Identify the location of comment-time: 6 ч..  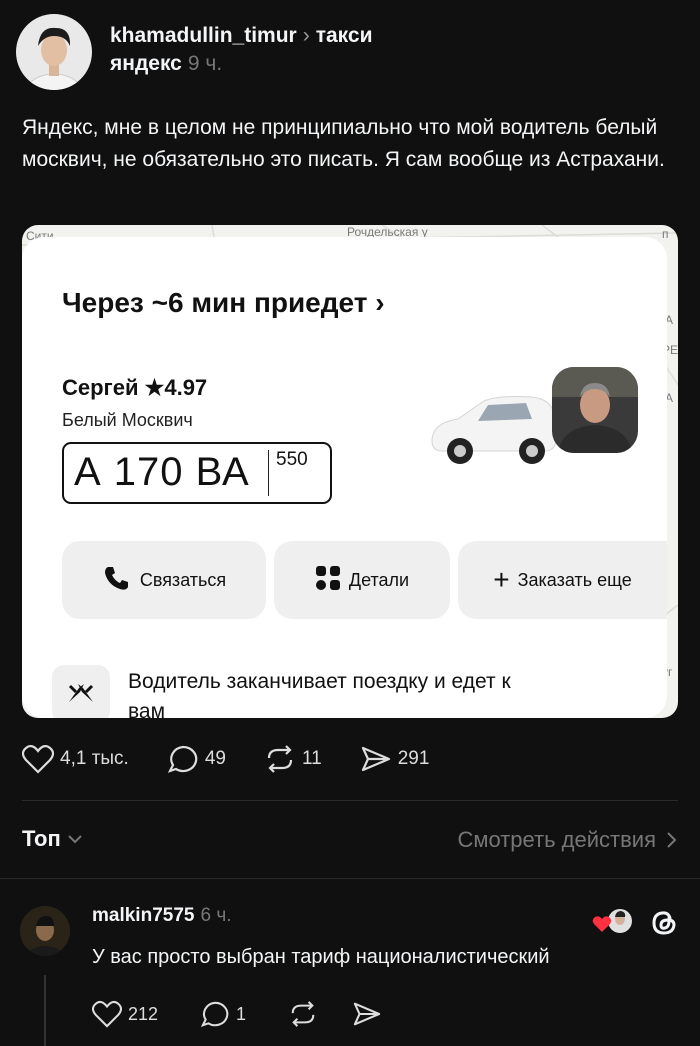
(216, 915).